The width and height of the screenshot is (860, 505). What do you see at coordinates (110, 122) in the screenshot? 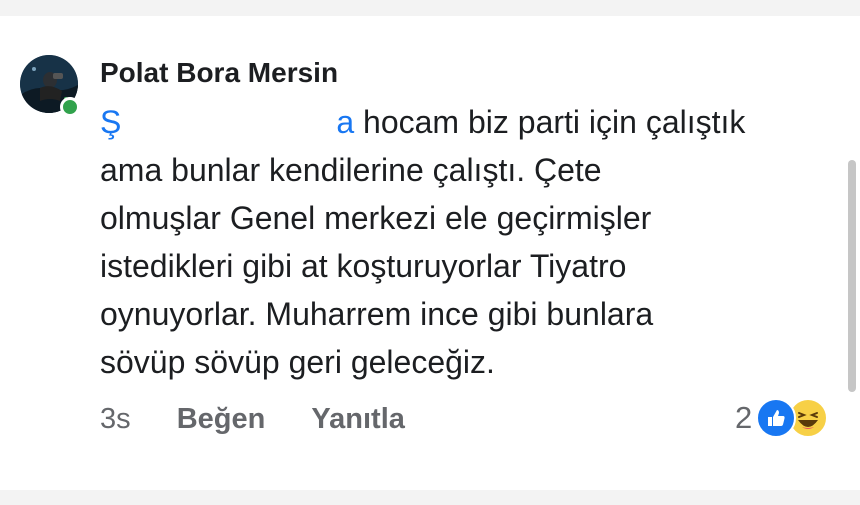
I see `mention-start: Ş` at bounding box center [110, 122].